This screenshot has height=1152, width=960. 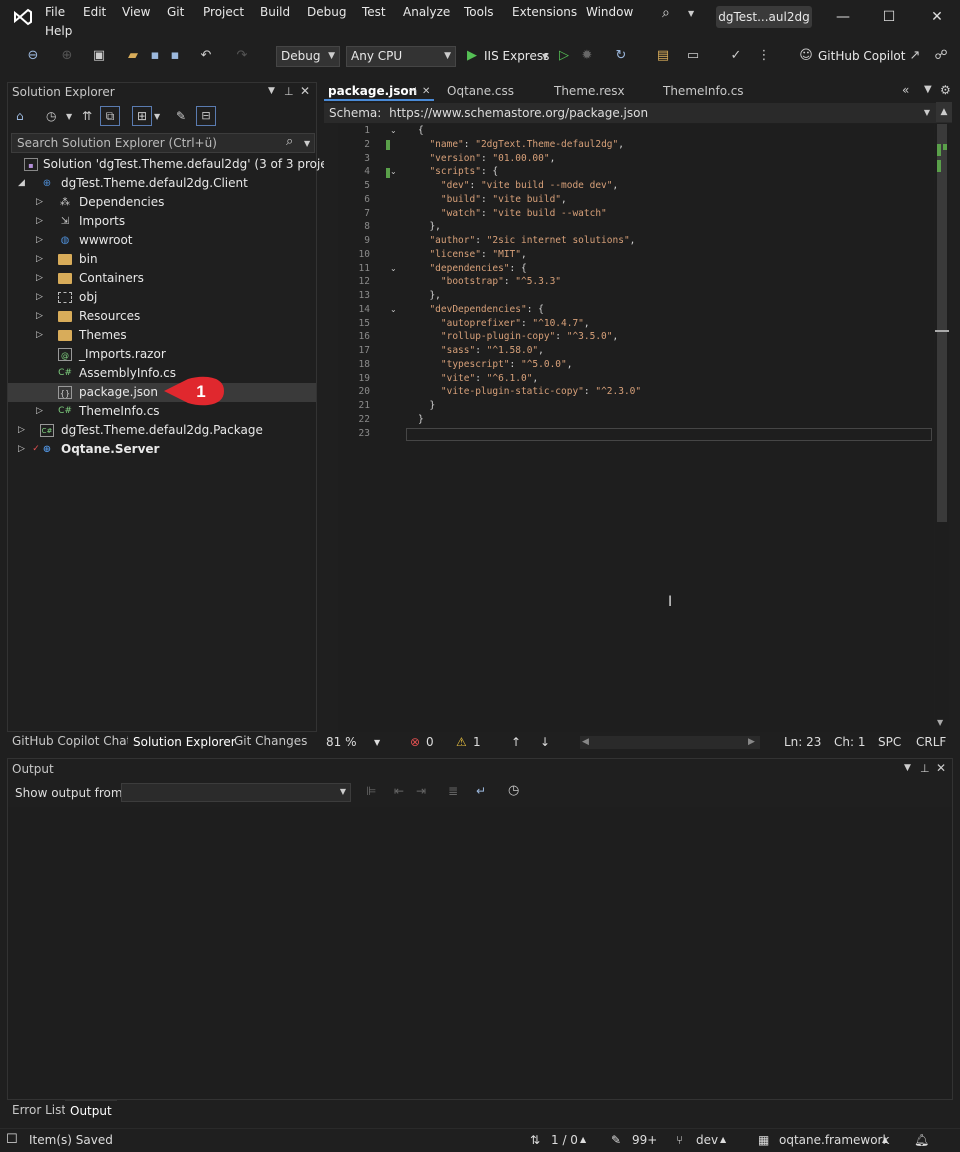 What do you see at coordinates (39, 1110) in the screenshot?
I see `tab-error-list: Error List` at bounding box center [39, 1110].